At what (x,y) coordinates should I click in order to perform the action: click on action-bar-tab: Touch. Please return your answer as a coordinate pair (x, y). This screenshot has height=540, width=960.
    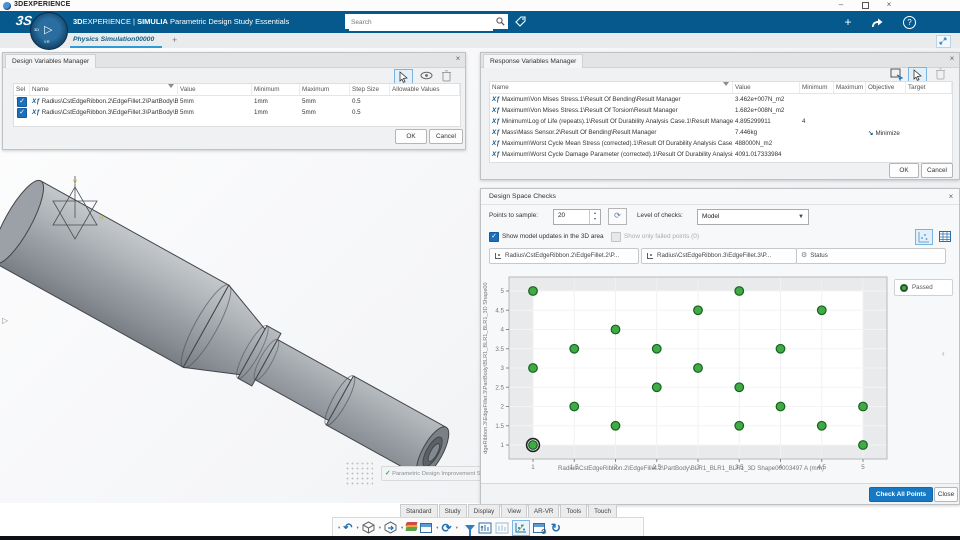
    Looking at the image, I should click on (602, 511).